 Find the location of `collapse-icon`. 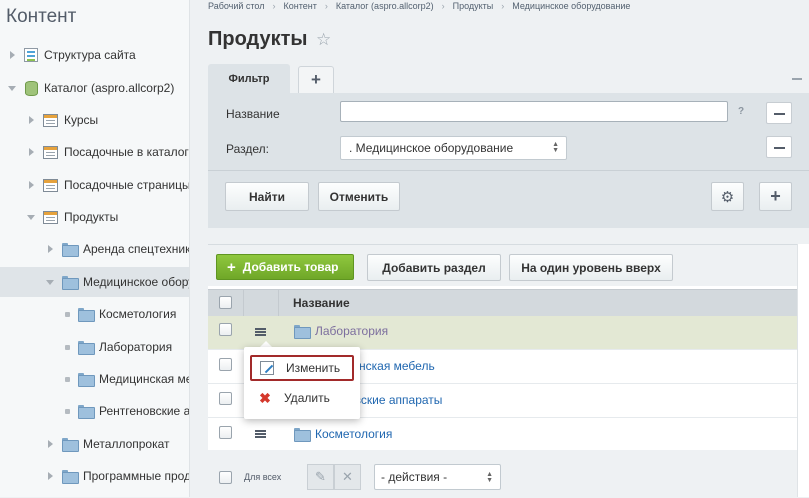

collapse-icon is located at coordinates (797, 79).